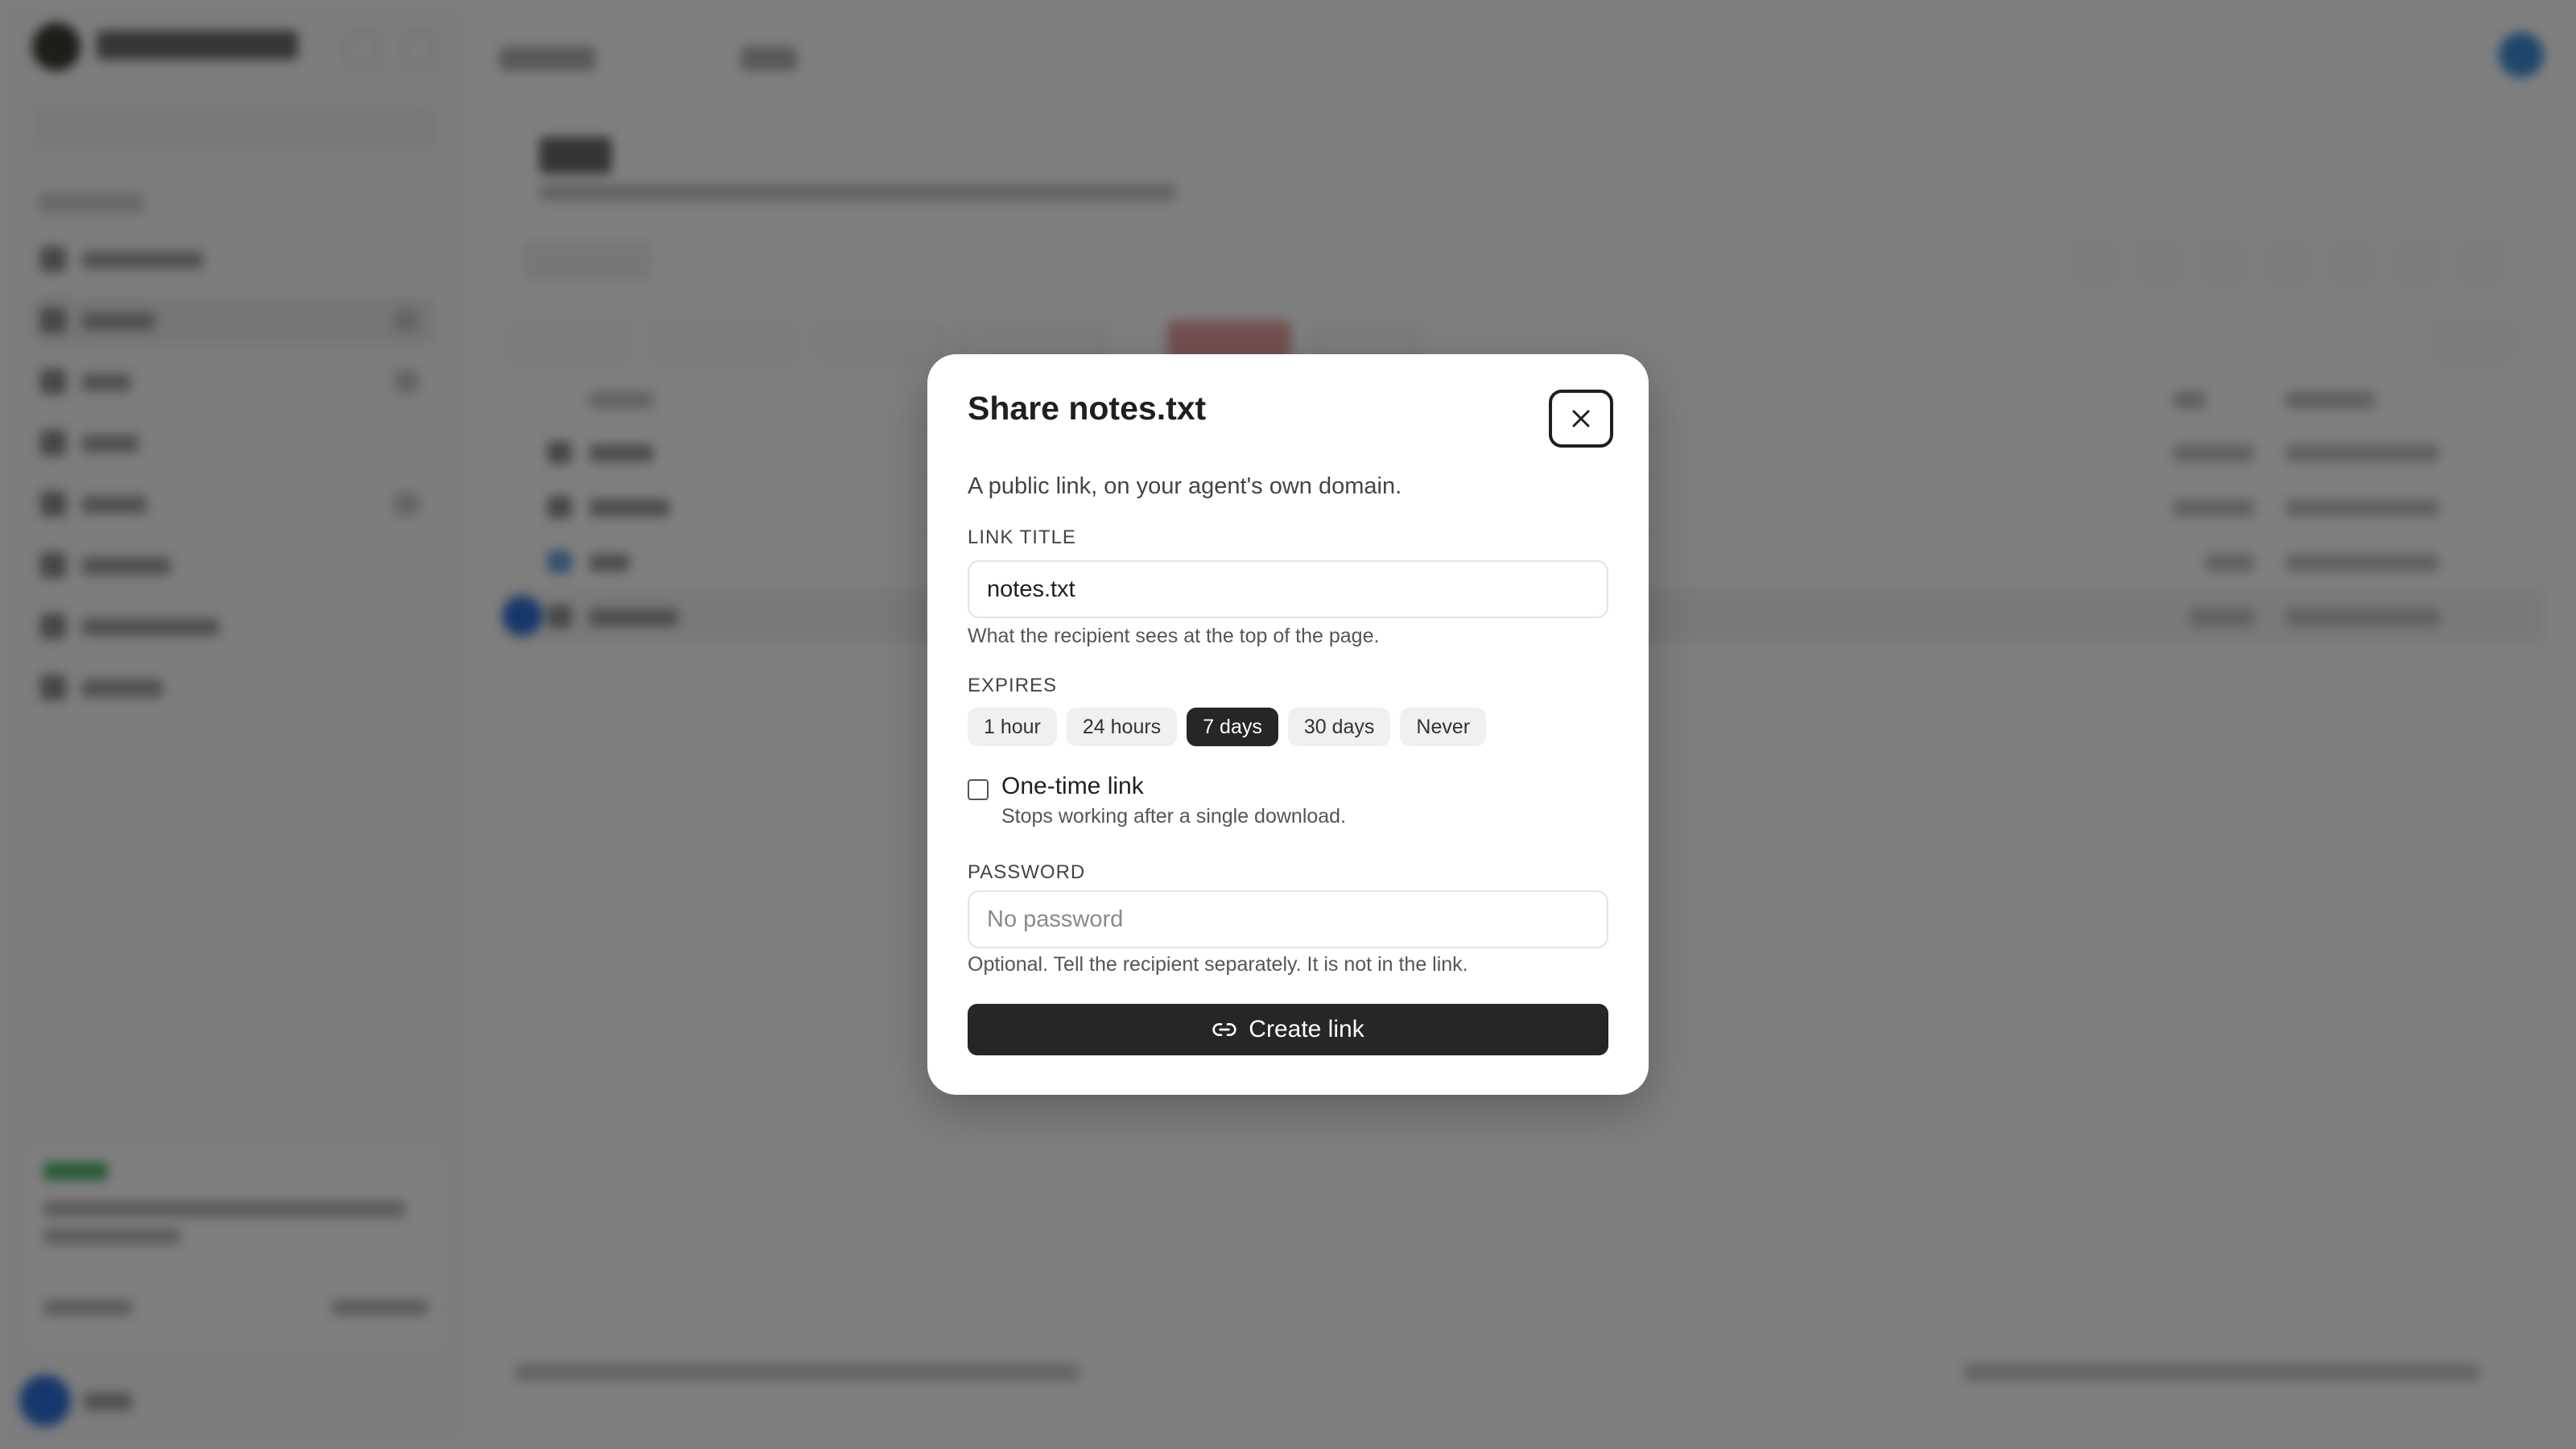 The height and width of the screenshot is (1449, 2576). What do you see at coordinates (1443, 727) in the screenshot?
I see `expires-option-never: Never` at bounding box center [1443, 727].